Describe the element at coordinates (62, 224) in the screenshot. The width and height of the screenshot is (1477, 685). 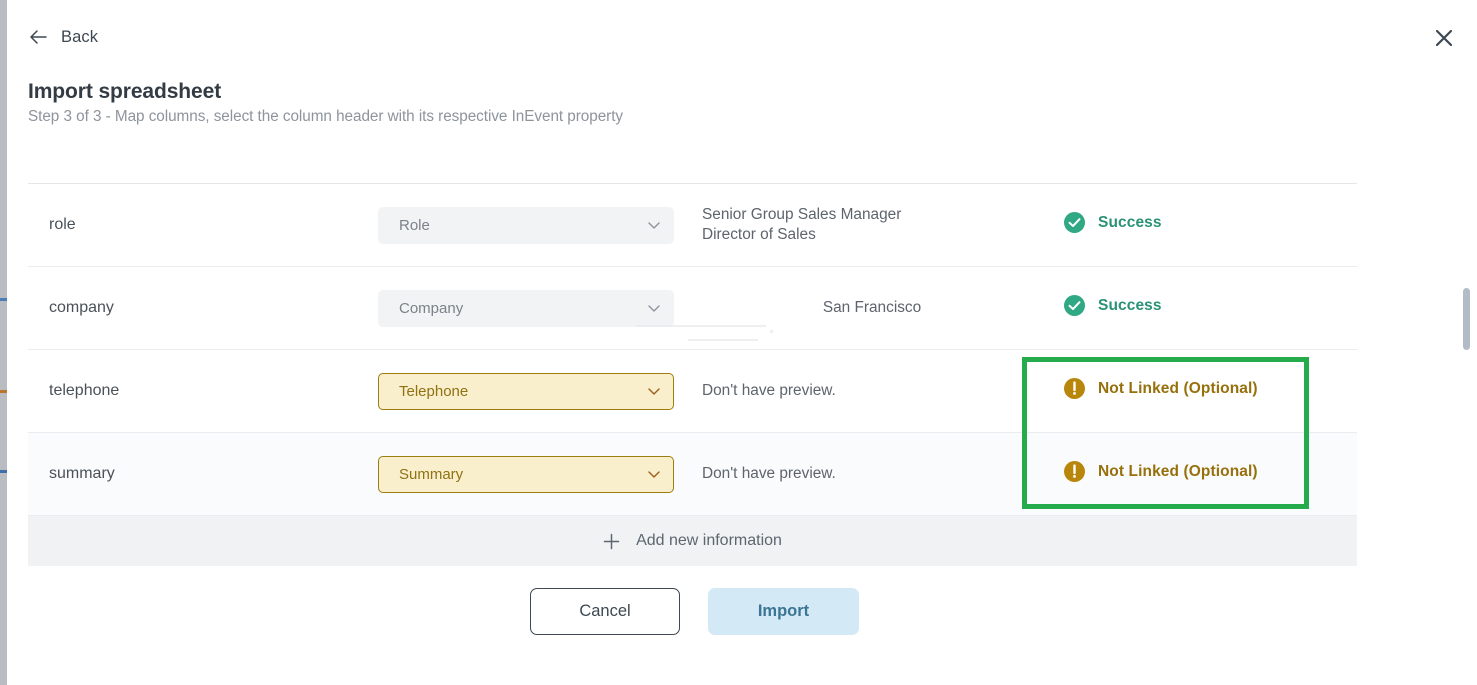
I see `source-column-name: role` at that location.